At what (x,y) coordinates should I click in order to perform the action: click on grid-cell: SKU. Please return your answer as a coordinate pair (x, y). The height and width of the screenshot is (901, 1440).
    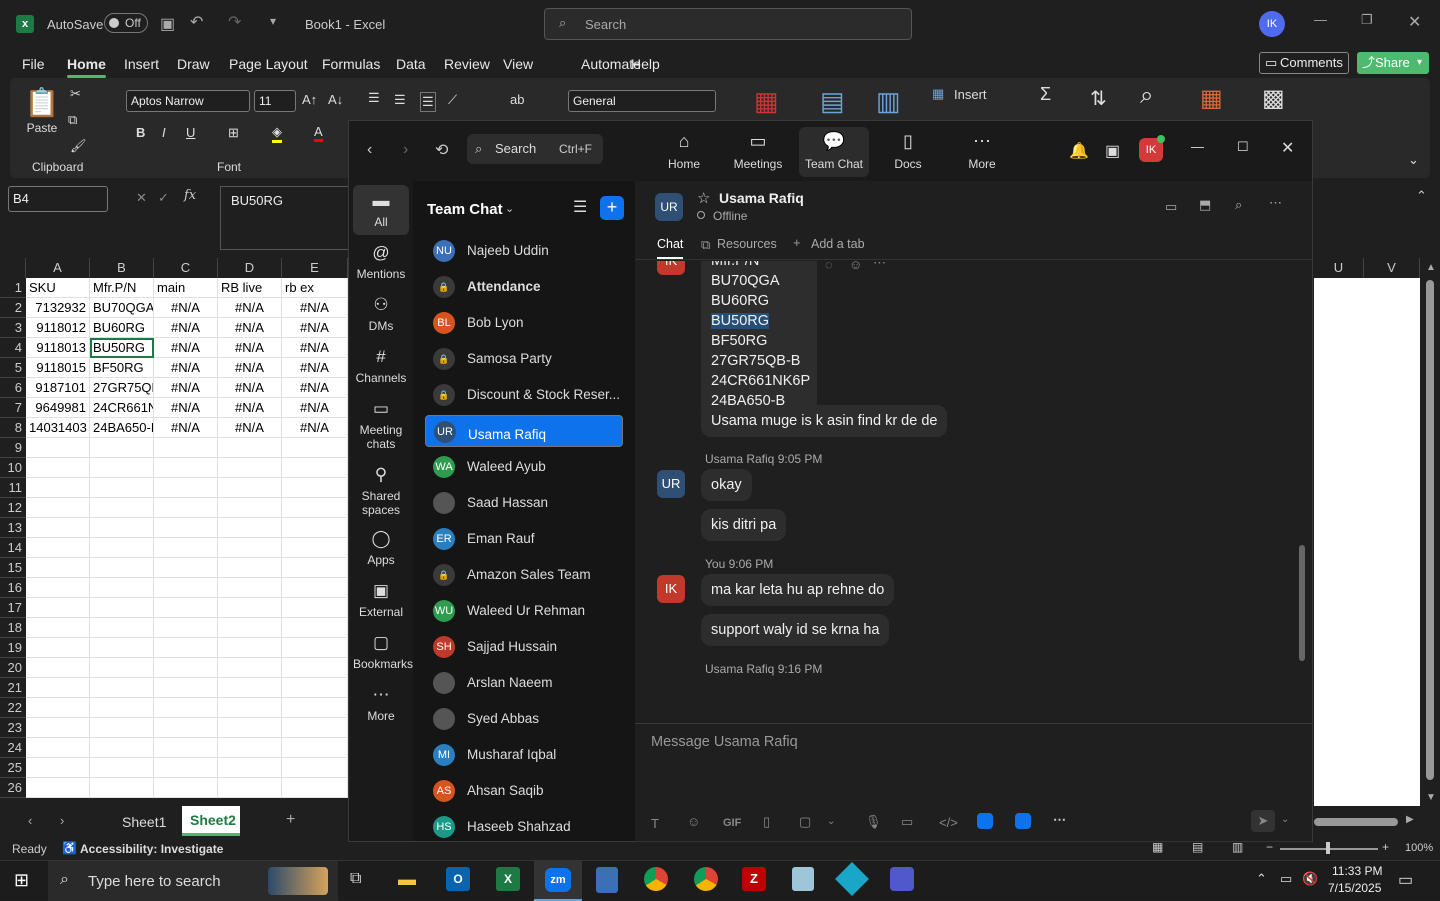
    Looking at the image, I should click on (58, 288).